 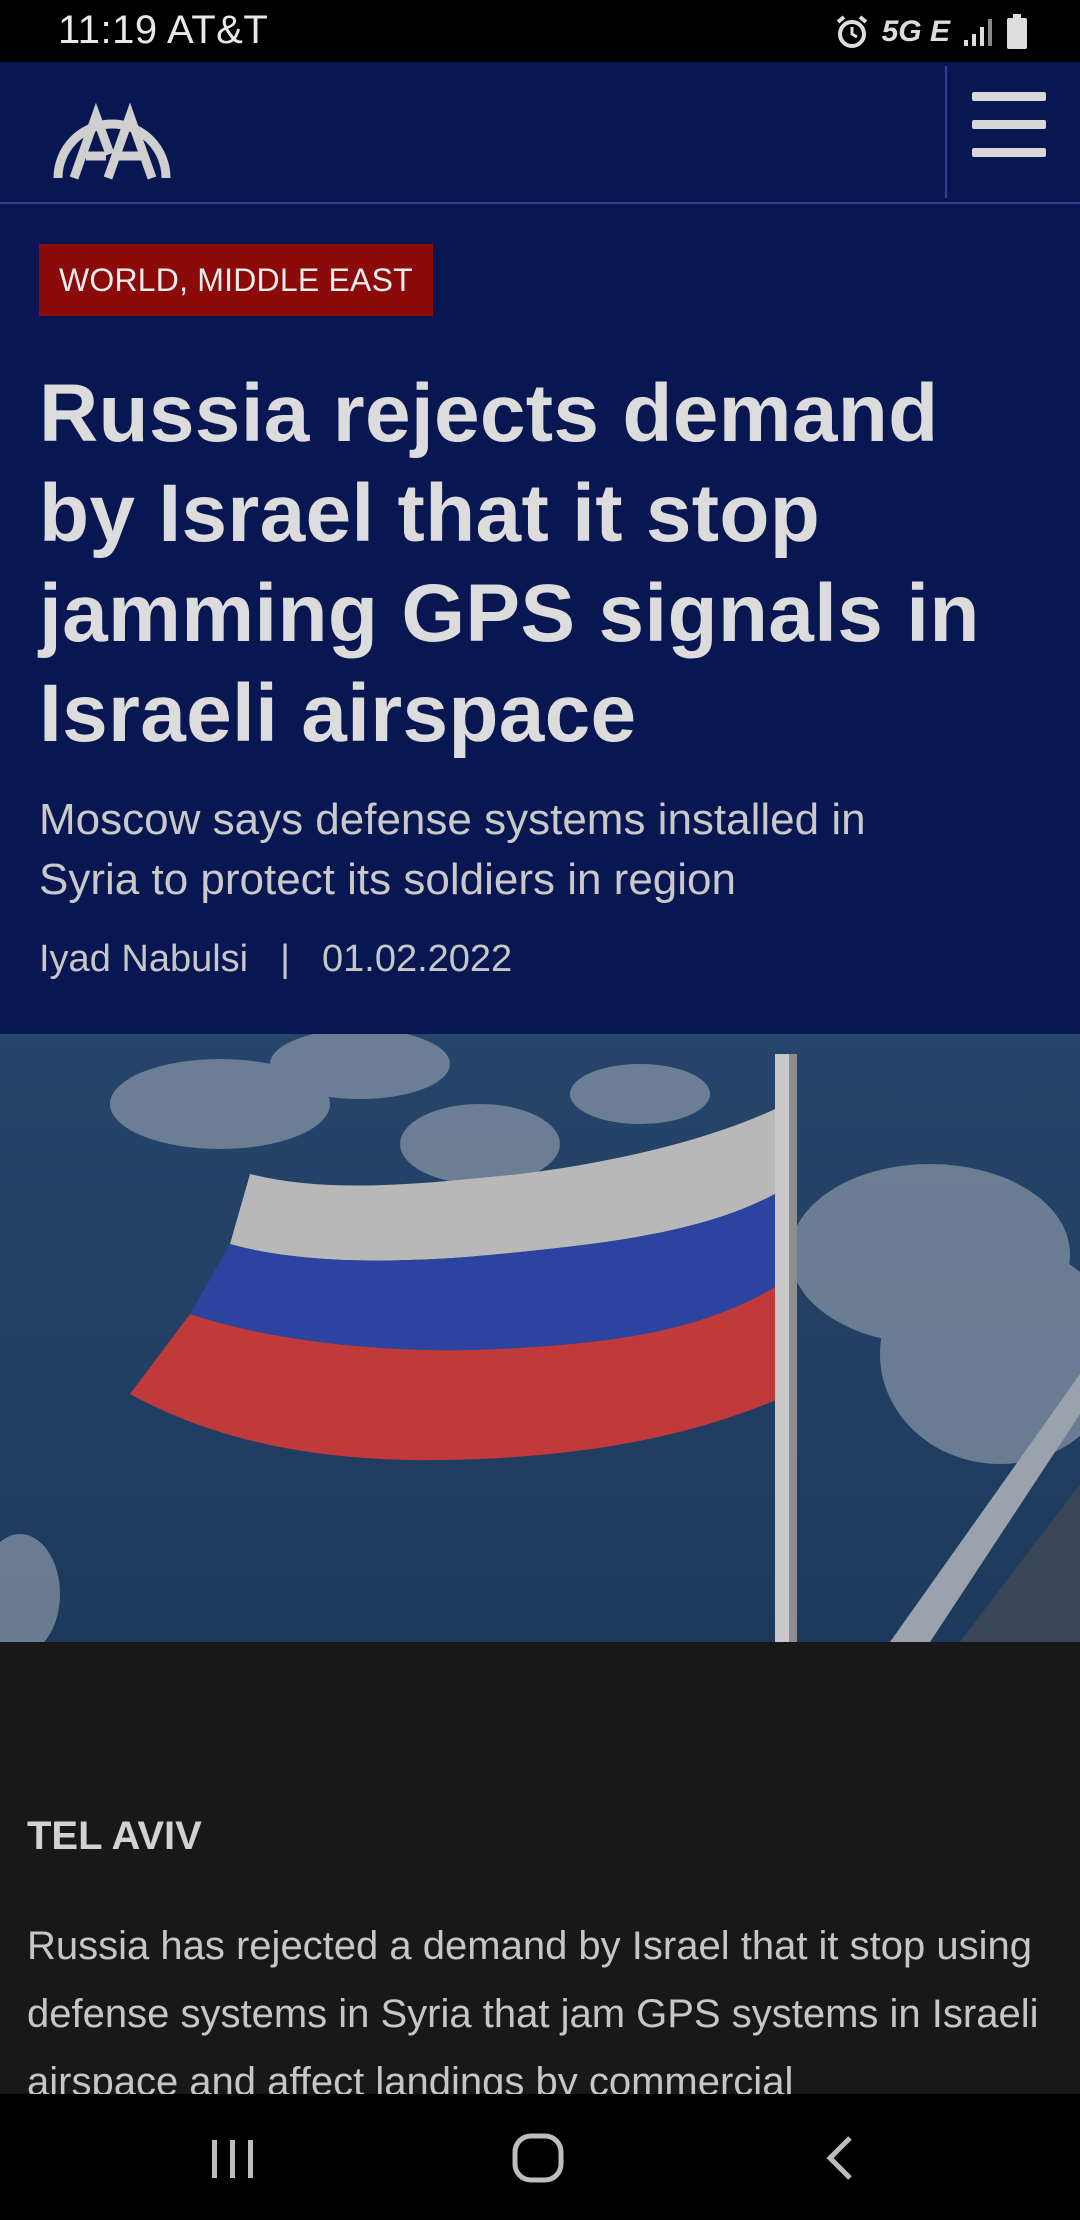 I want to click on home-icon, so click(x=538, y=2158).